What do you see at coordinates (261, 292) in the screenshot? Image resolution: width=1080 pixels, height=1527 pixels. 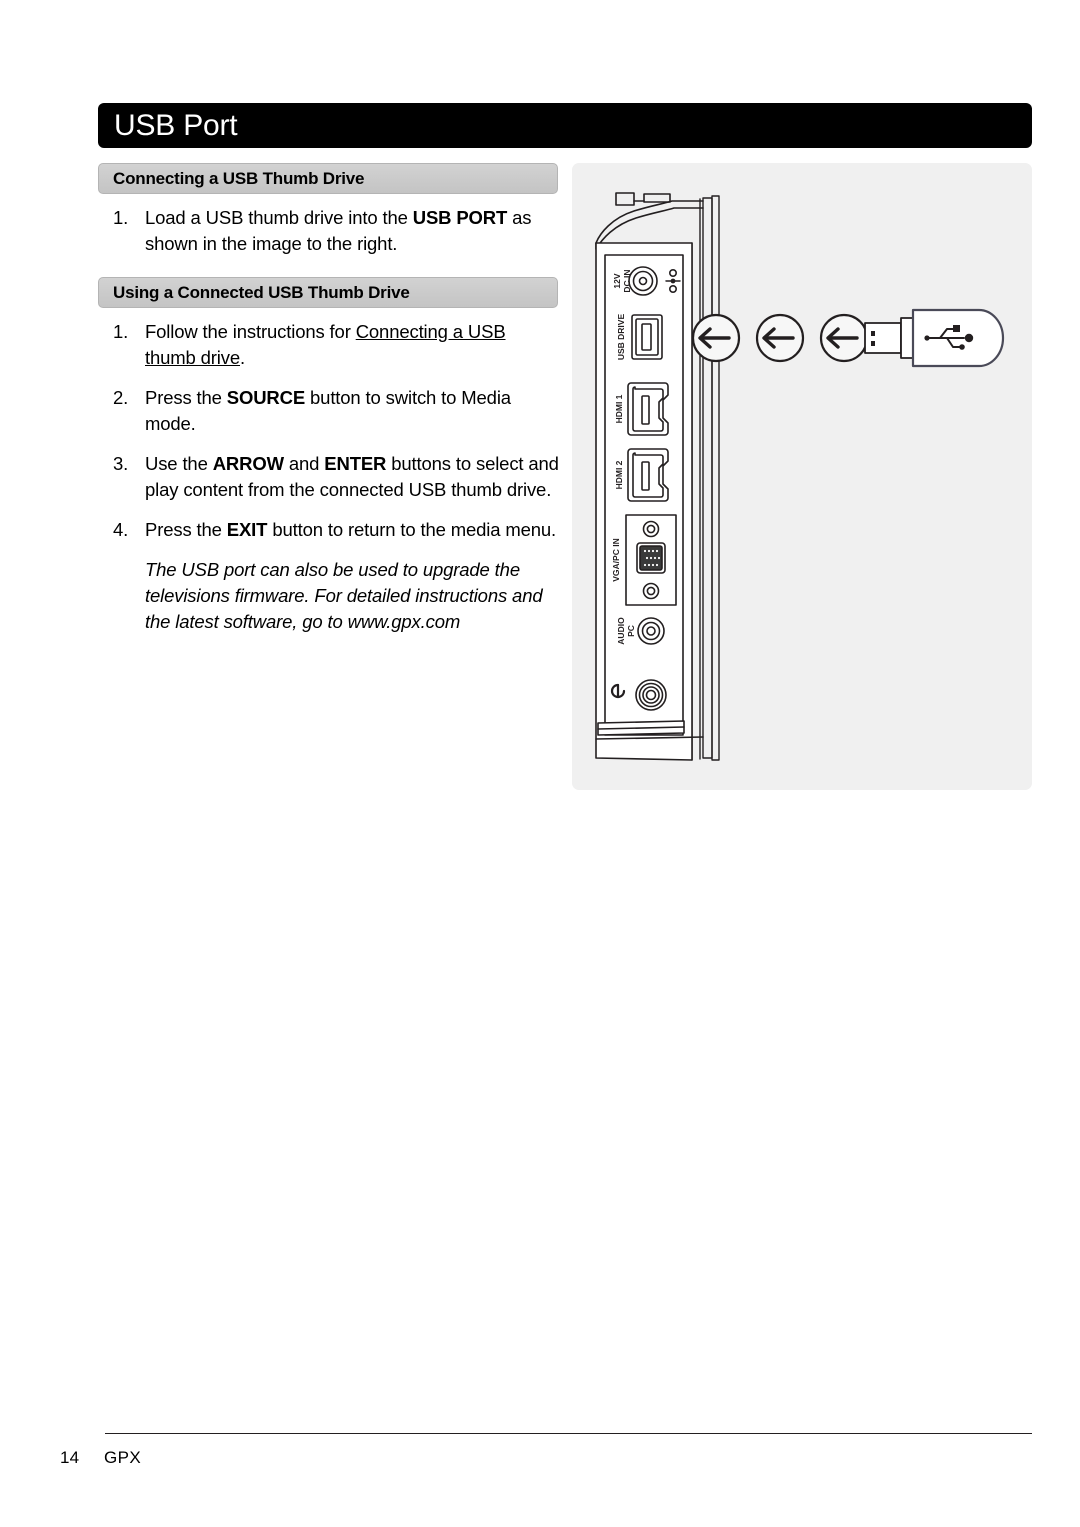 I see `section-heading-label: Using a Connected USB Thumb Drive` at bounding box center [261, 292].